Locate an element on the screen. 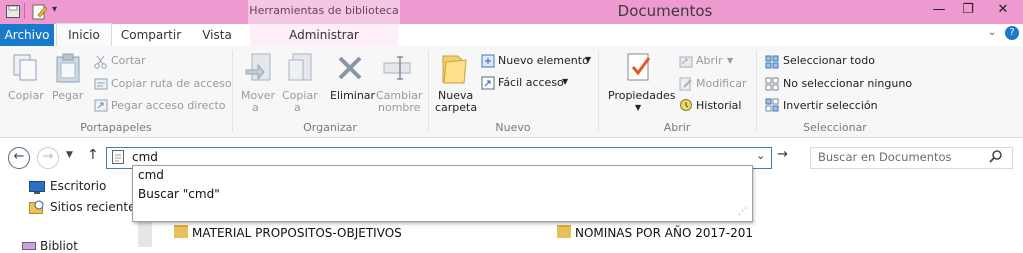 The image size is (1023, 253). select-all-icon is located at coordinates (772, 63).